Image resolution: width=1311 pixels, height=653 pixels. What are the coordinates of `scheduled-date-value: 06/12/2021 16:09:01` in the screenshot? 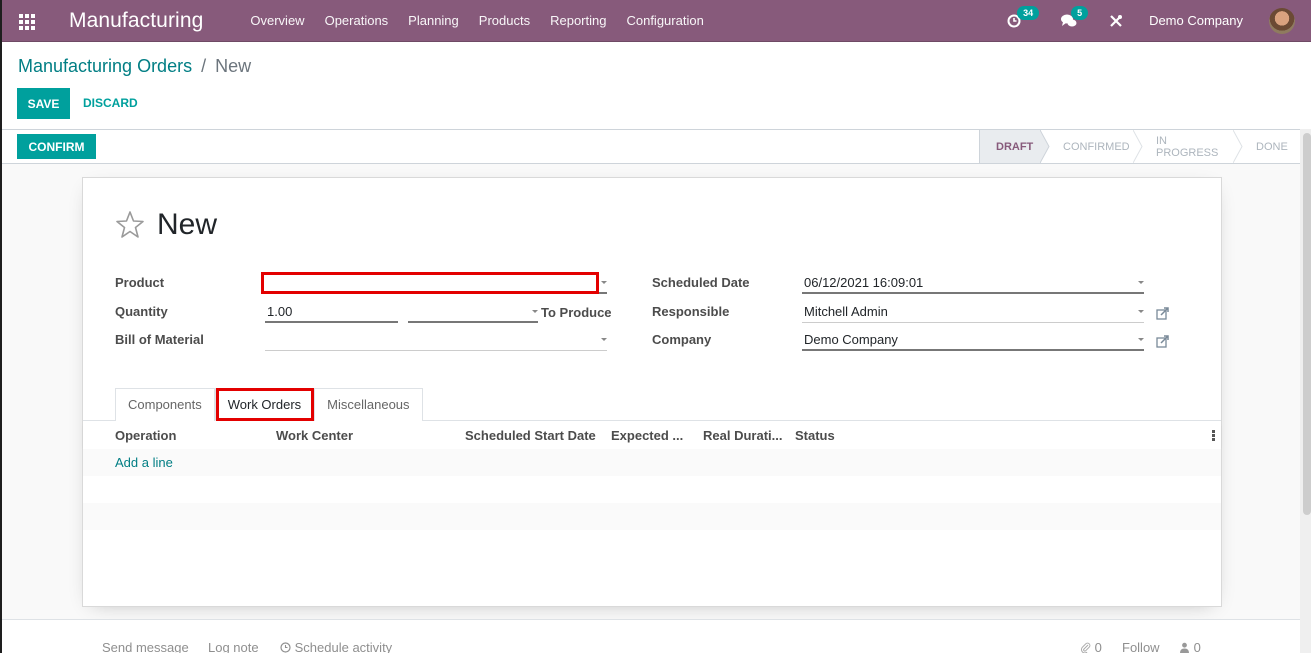 It's located at (864, 282).